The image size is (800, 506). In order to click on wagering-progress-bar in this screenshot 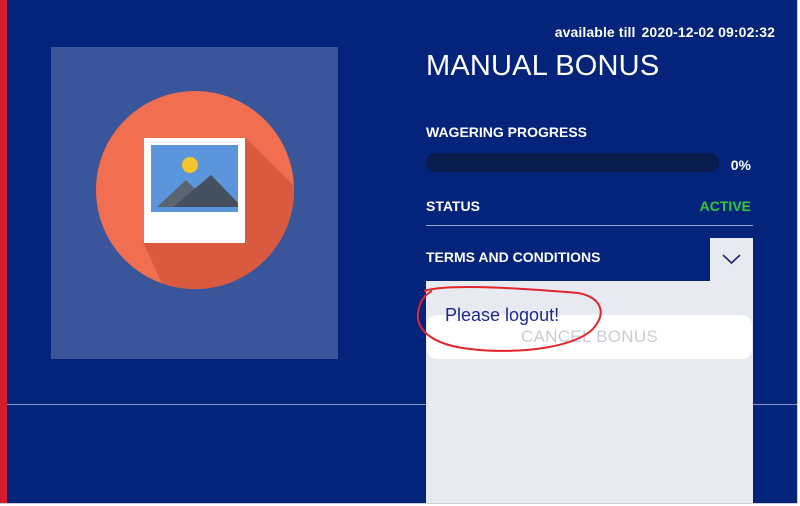, I will do `click(572, 162)`.